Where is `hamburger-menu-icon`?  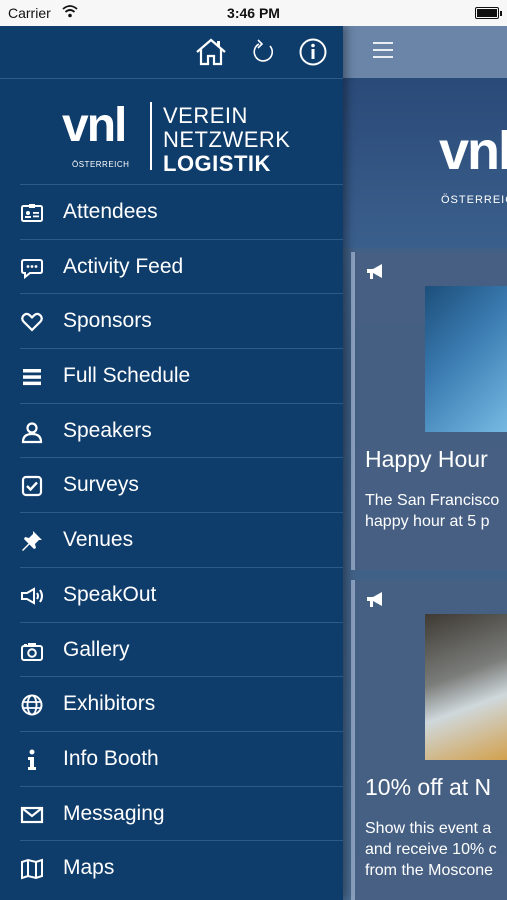
hamburger-menu-icon is located at coordinates (383, 51).